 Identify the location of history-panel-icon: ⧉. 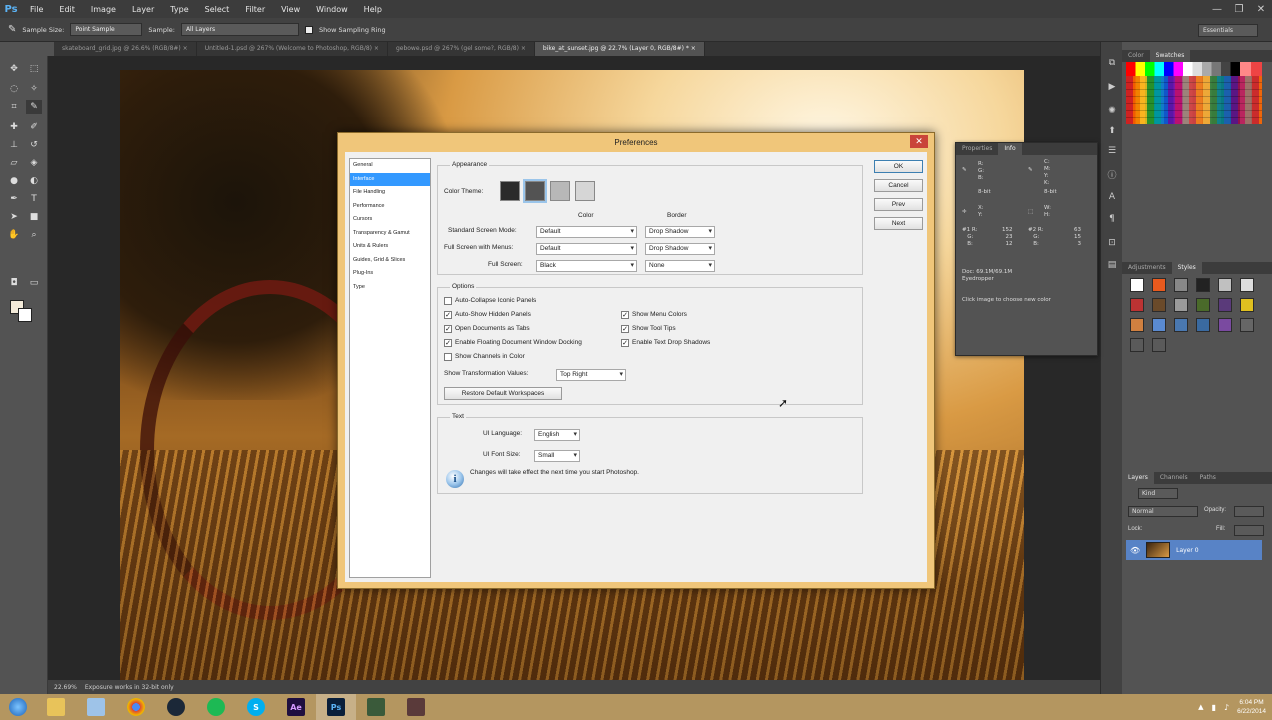
(1112, 65).